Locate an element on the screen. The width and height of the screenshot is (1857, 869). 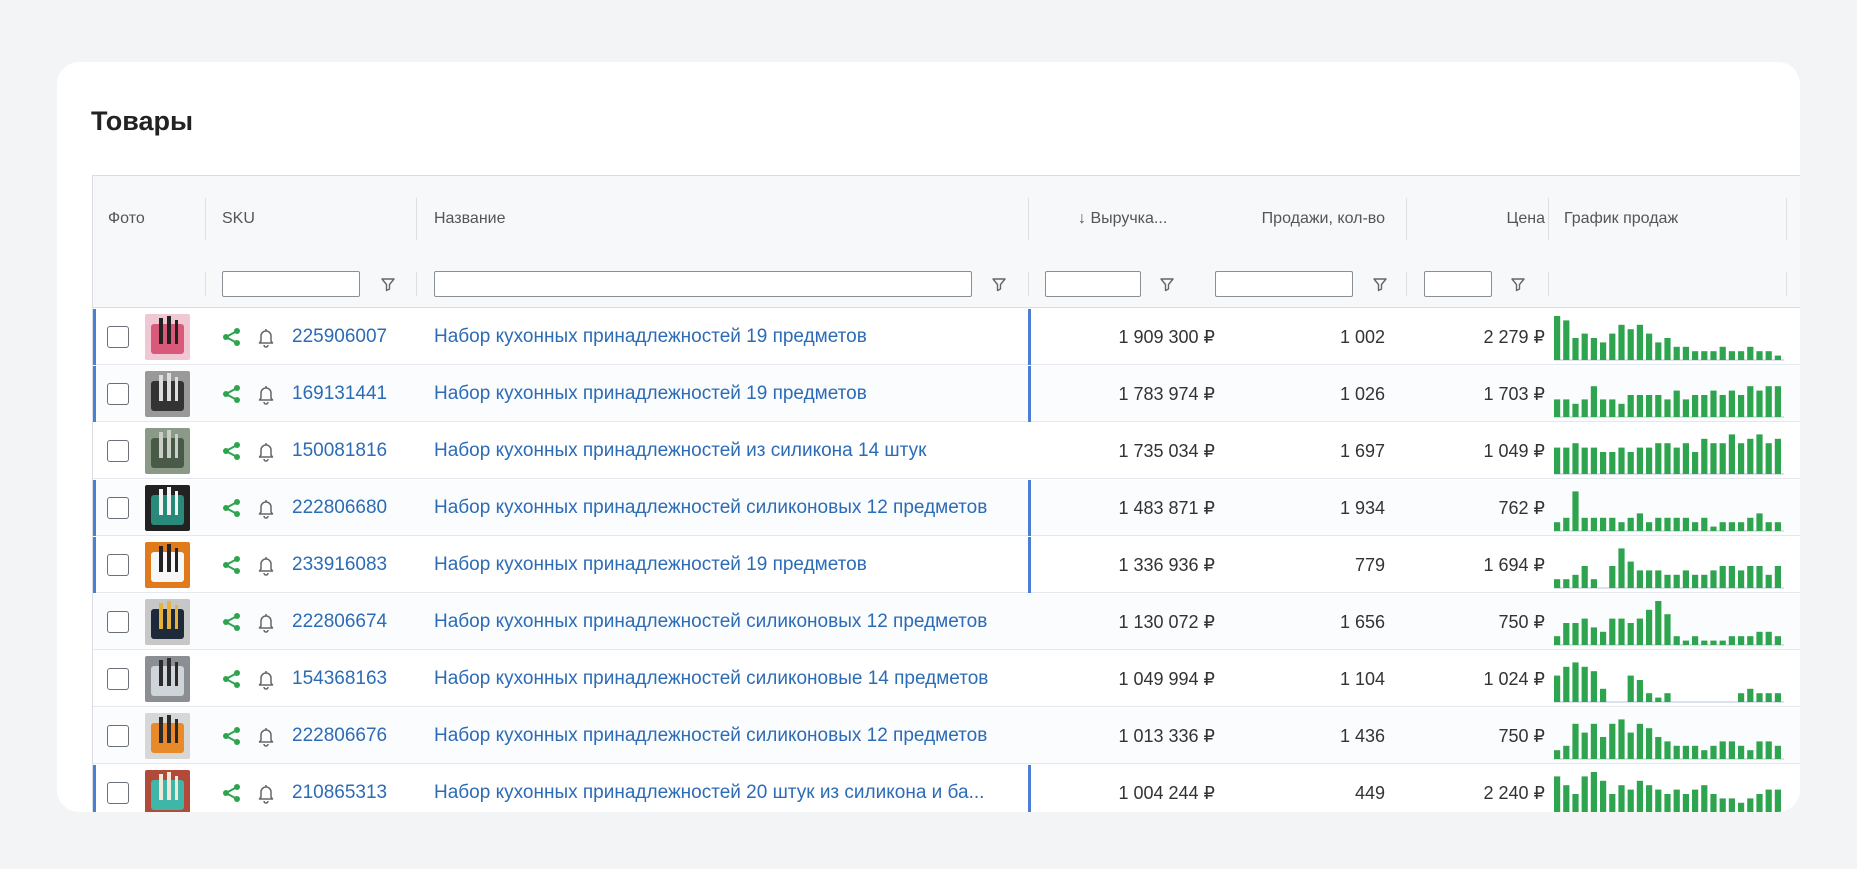
sku-filter-input is located at coordinates (291, 284).